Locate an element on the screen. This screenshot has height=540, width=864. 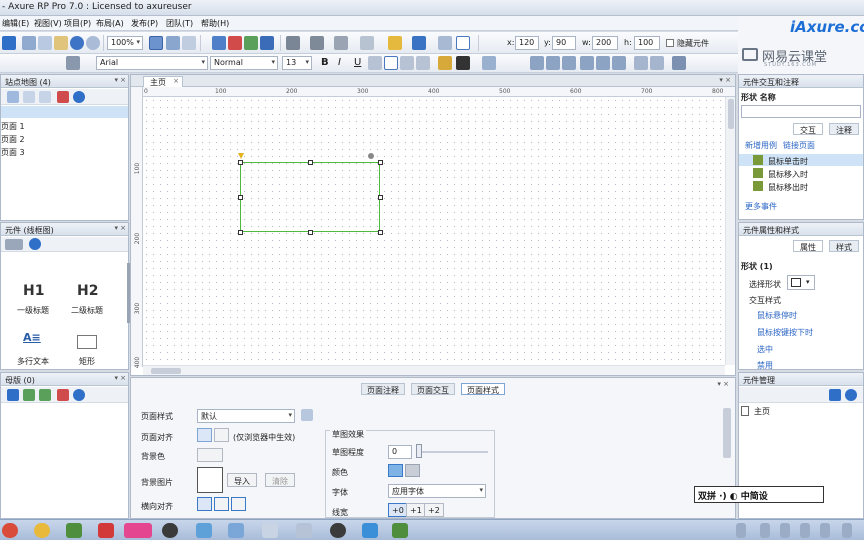
size-select: 13 ▾ is located at coordinates (297, 63).